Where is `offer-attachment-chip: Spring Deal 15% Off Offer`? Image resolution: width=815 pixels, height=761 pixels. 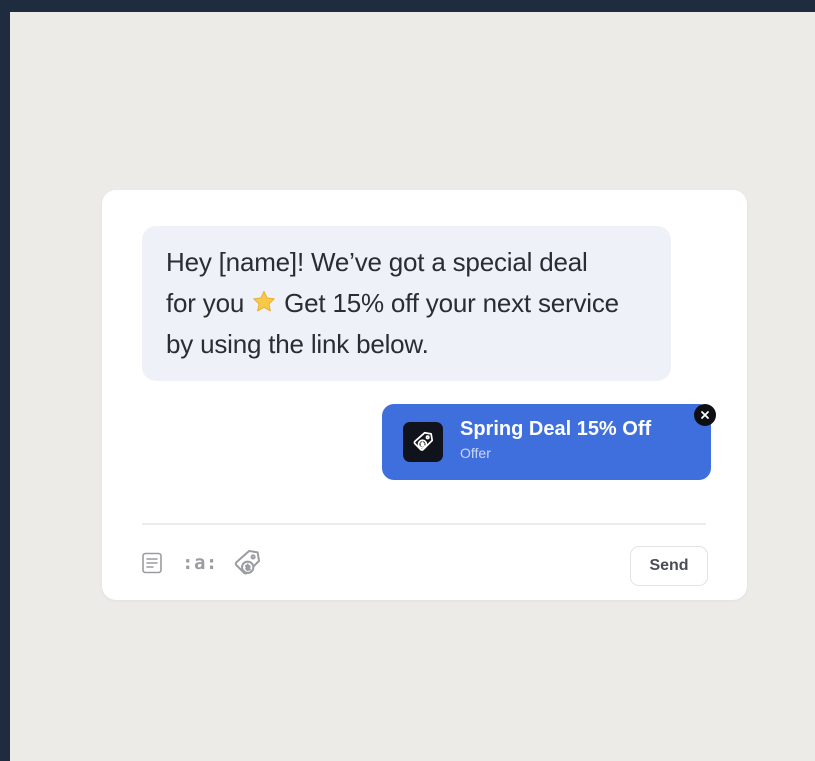
offer-attachment-chip: Spring Deal 15% Off Offer is located at coordinates (546, 442).